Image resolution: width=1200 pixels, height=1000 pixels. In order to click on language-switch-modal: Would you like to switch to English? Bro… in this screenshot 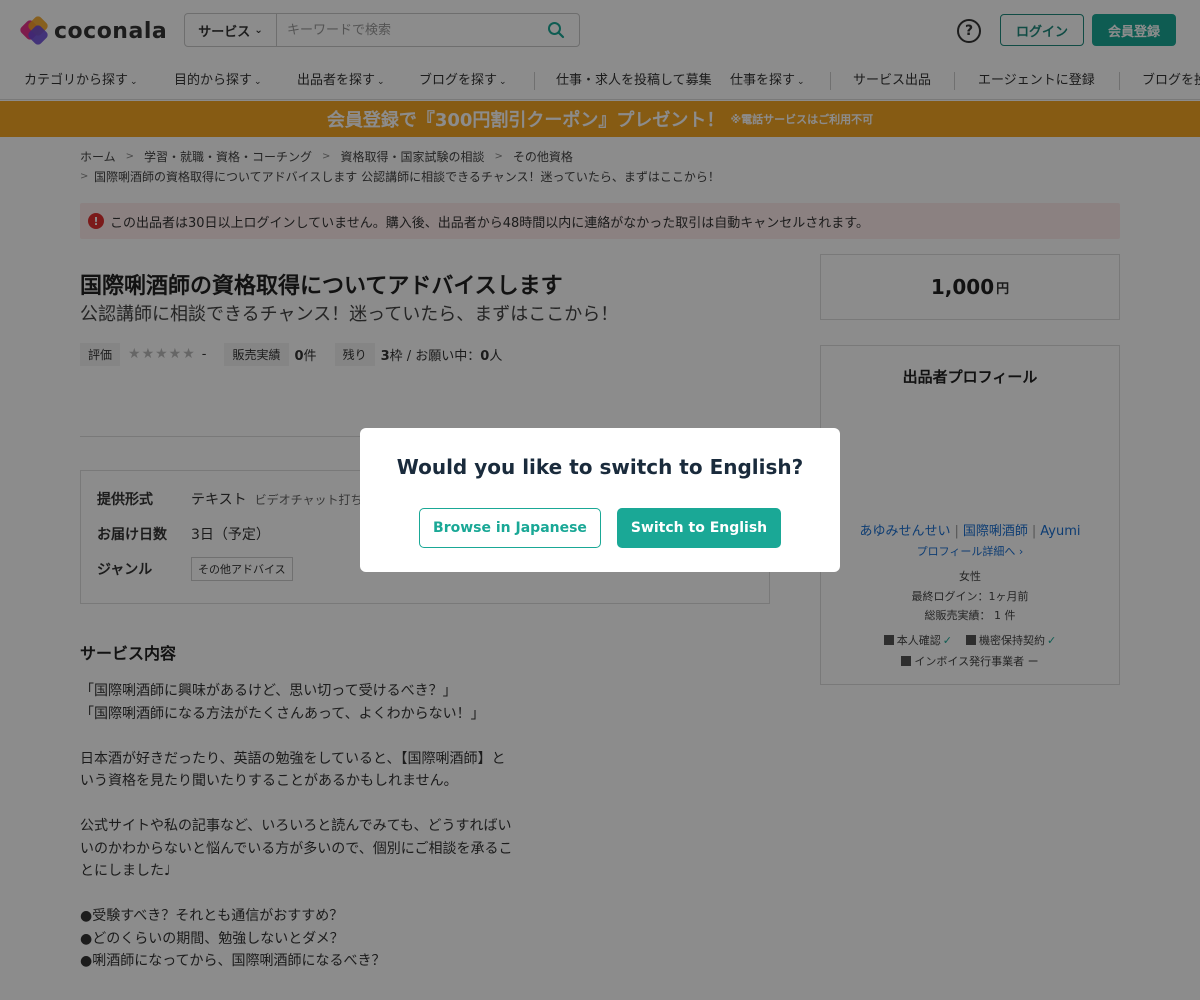, I will do `click(600, 500)`.